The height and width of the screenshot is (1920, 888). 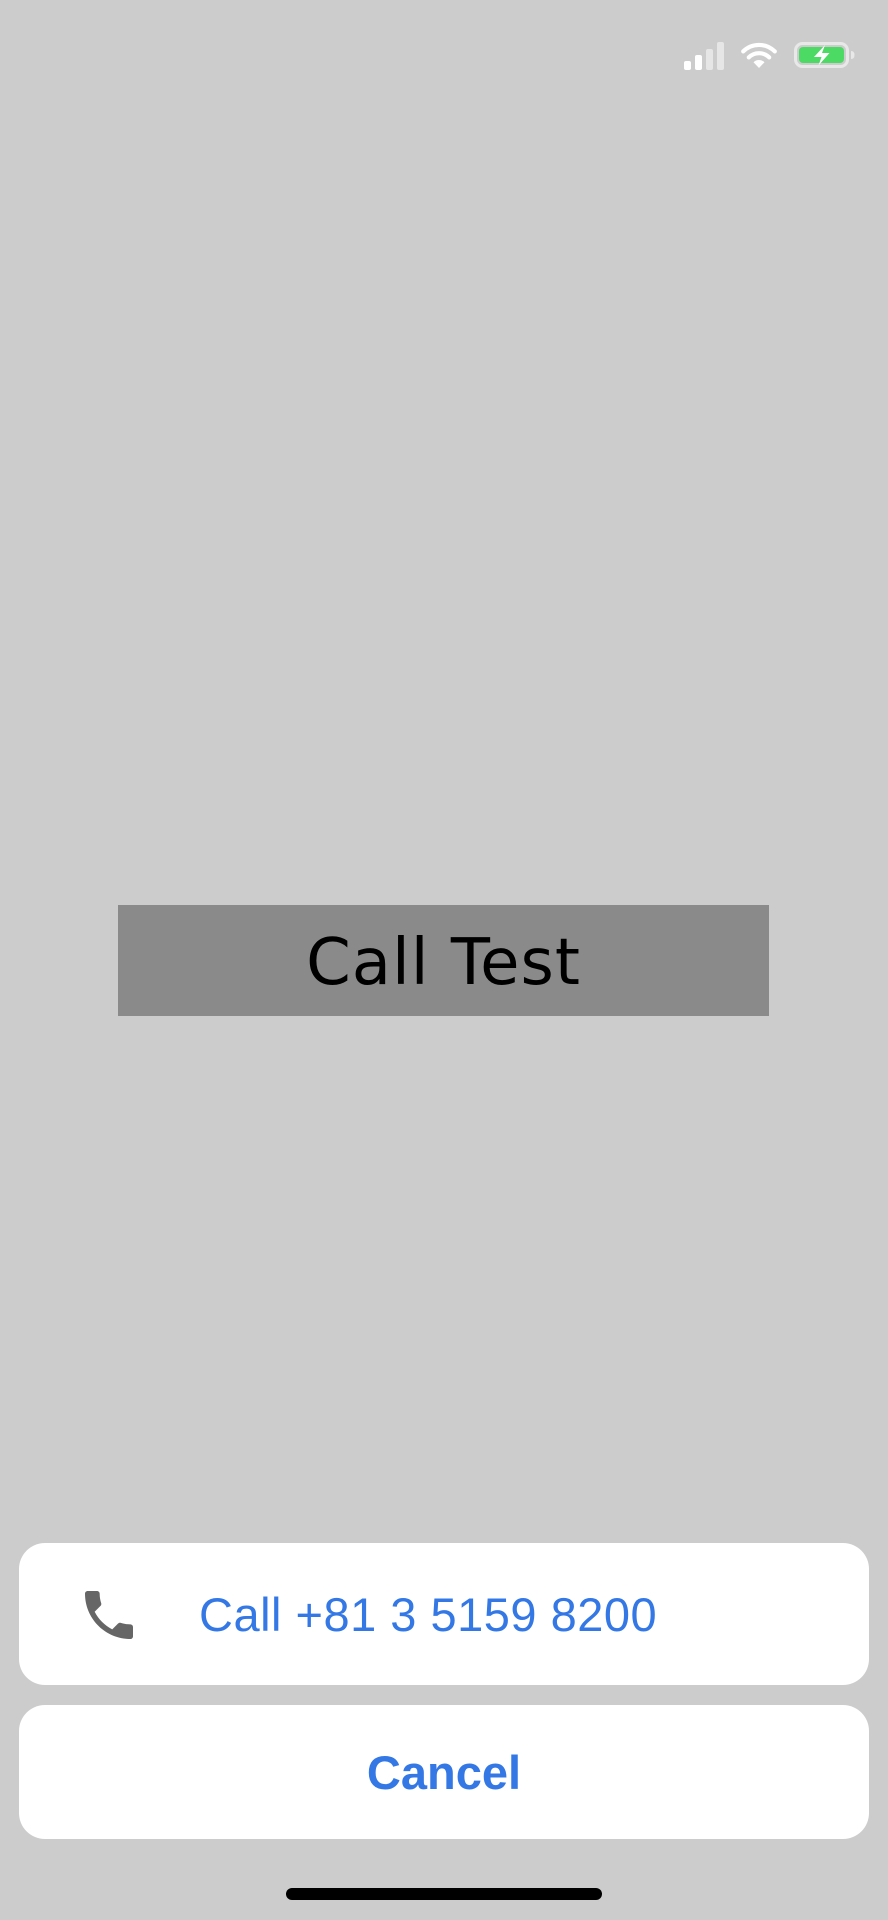 I want to click on cancel-button-label: Cancel, so click(x=444, y=1772).